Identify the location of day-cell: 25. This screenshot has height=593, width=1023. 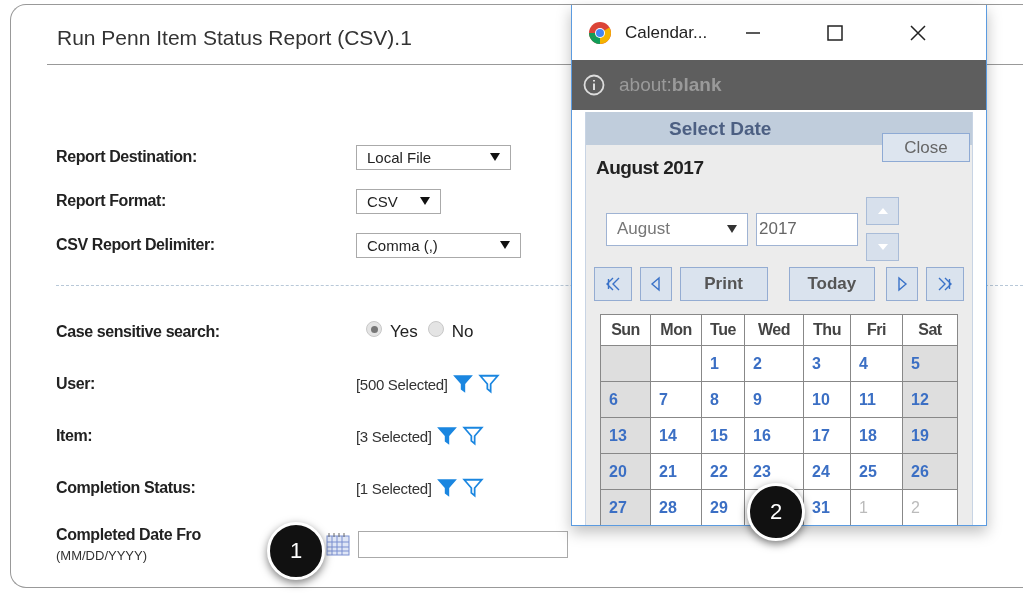
(876, 471).